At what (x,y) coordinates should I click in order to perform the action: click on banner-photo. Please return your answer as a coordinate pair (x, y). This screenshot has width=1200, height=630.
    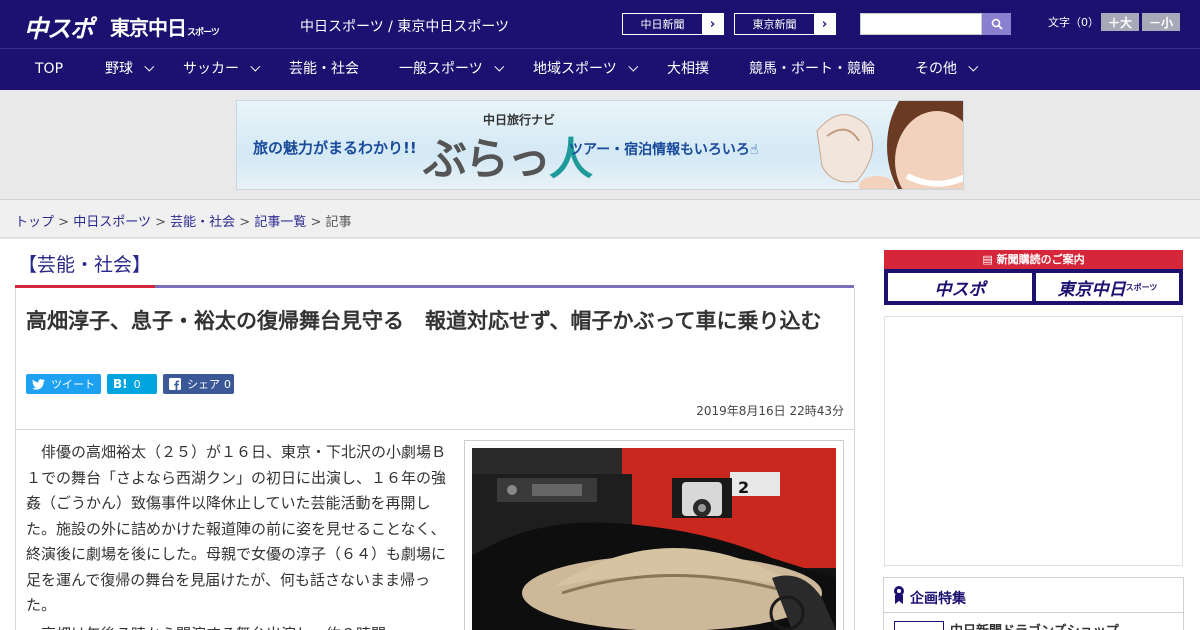
    Looking at the image, I should click on (889, 145).